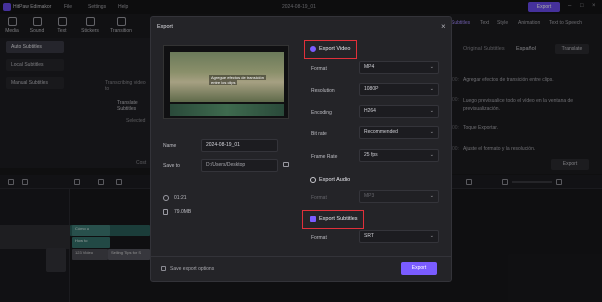  Describe the element at coordinates (239, 145) in the screenshot. I see `name-input: 2024-08-19_01` at that location.